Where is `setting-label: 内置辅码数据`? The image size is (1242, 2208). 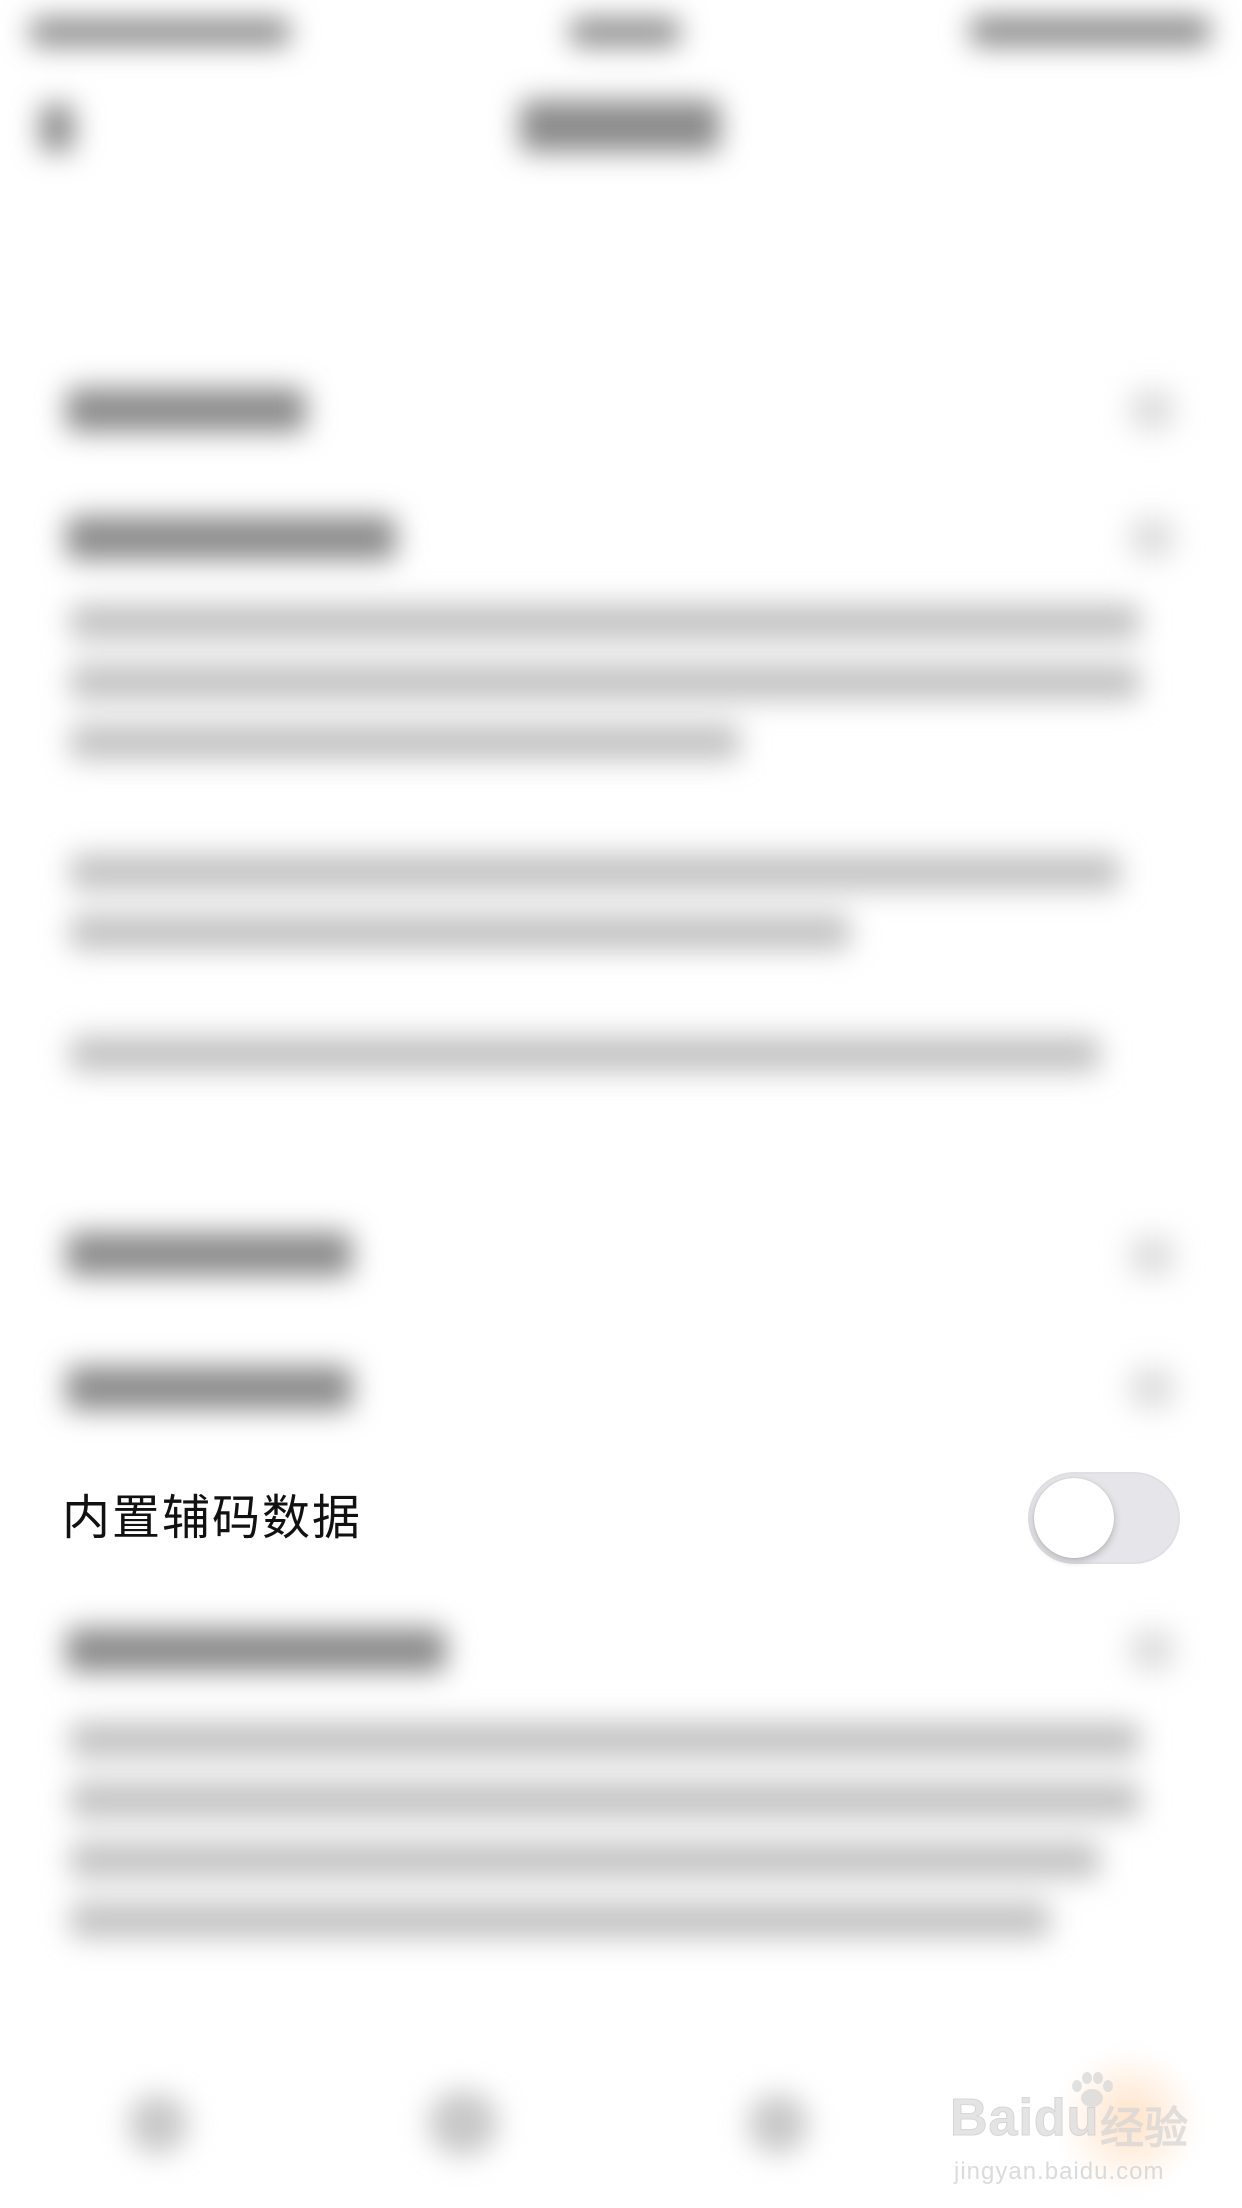
setting-label: 内置辅码数据 is located at coordinates (212, 1518).